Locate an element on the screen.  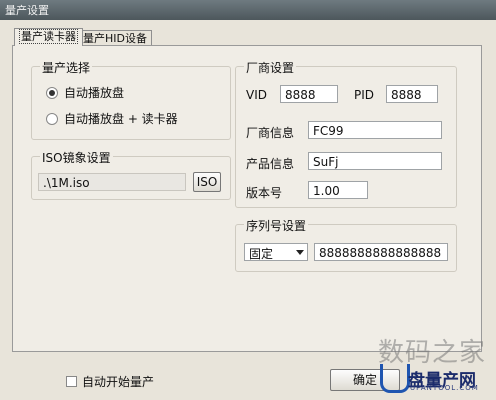
iso-group-title: ISO镜象设置 is located at coordinates (76, 157).